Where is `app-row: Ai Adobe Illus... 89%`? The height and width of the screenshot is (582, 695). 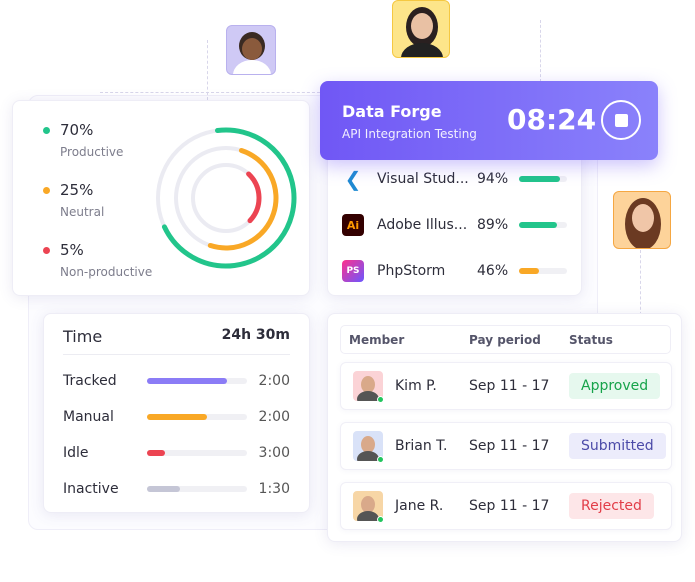
app-row: Ai Adobe Illus... 89% is located at coordinates (455, 225).